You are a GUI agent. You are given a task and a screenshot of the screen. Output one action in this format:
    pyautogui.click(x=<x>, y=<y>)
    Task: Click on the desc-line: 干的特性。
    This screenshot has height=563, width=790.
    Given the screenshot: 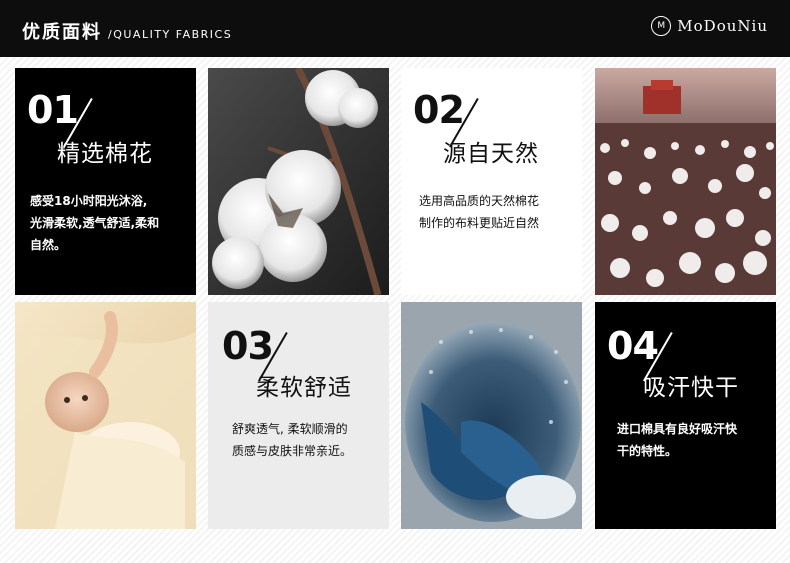 What is the action you would take?
    pyautogui.click(x=647, y=451)
    